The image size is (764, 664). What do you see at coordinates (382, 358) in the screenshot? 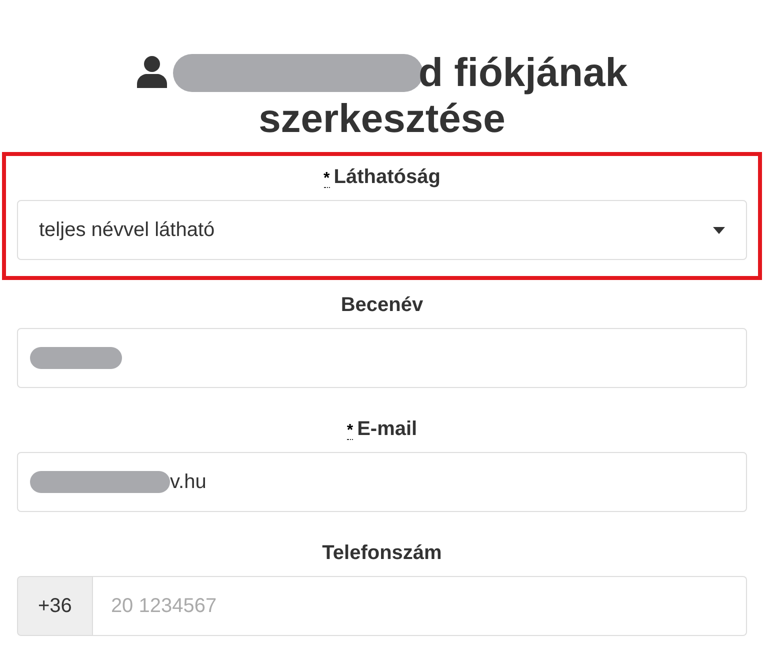
I see `text-field` at bounding box center [382, 358].